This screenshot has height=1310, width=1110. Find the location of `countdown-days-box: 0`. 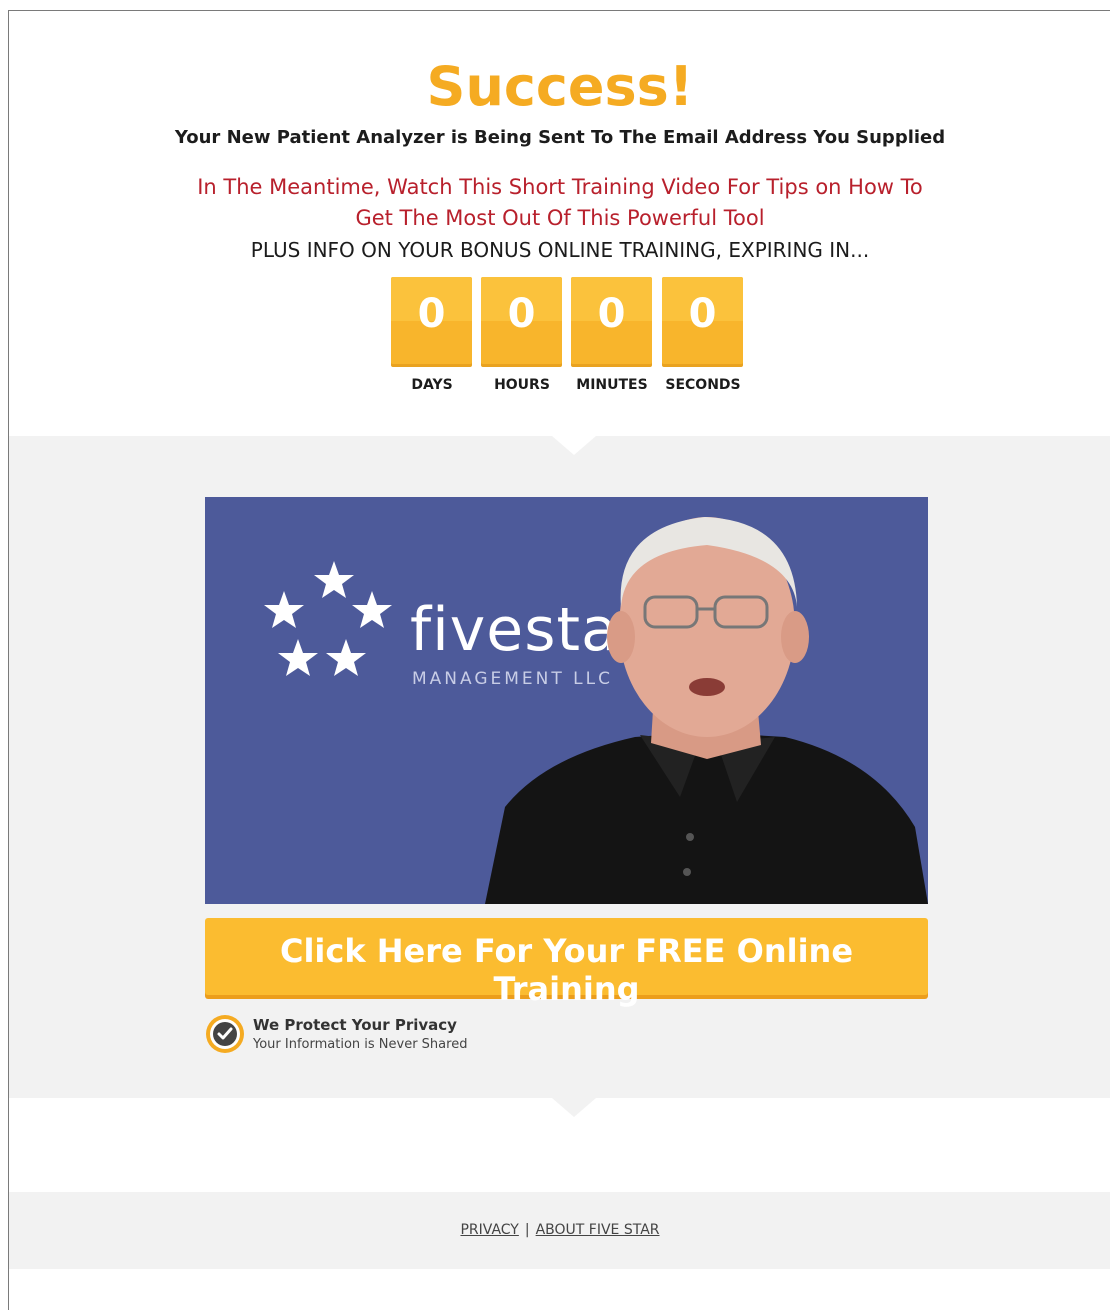

countdown-days-box: 0 is located at coordinates (431, 320).